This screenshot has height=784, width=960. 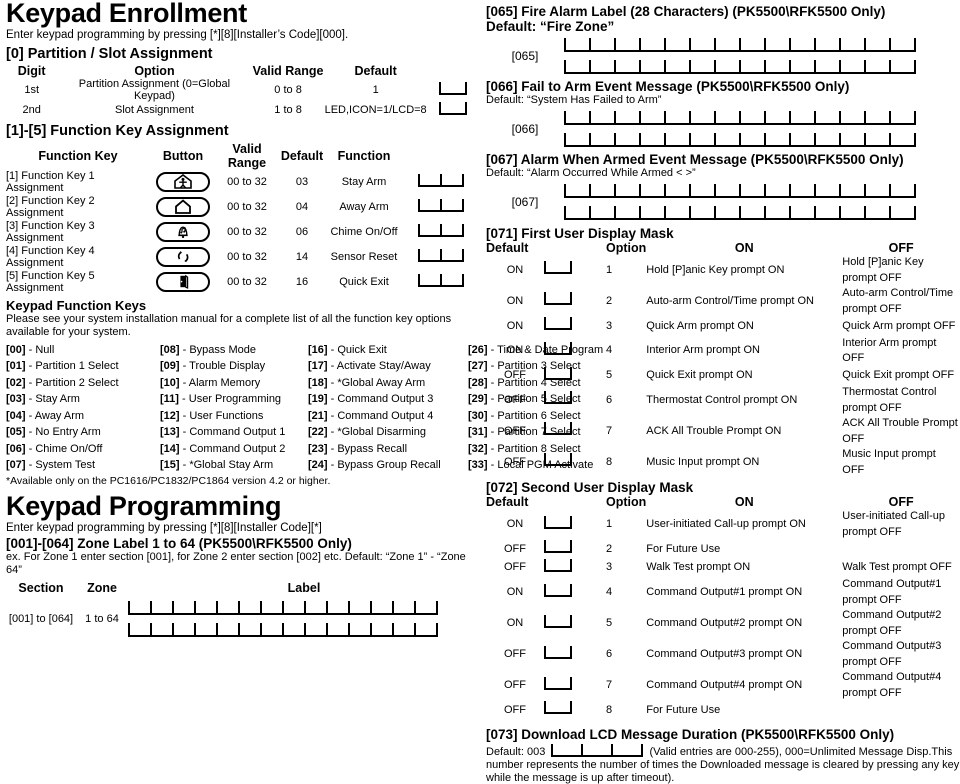 I want to click on house-icon, so click(x=183, y=206).